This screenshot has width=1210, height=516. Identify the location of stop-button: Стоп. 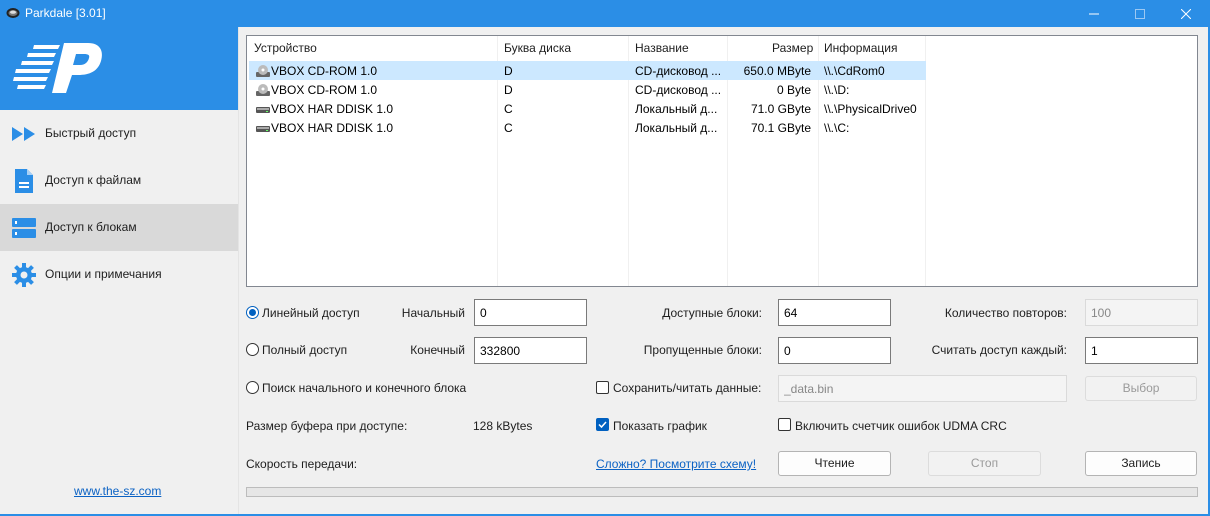
(984, 463).